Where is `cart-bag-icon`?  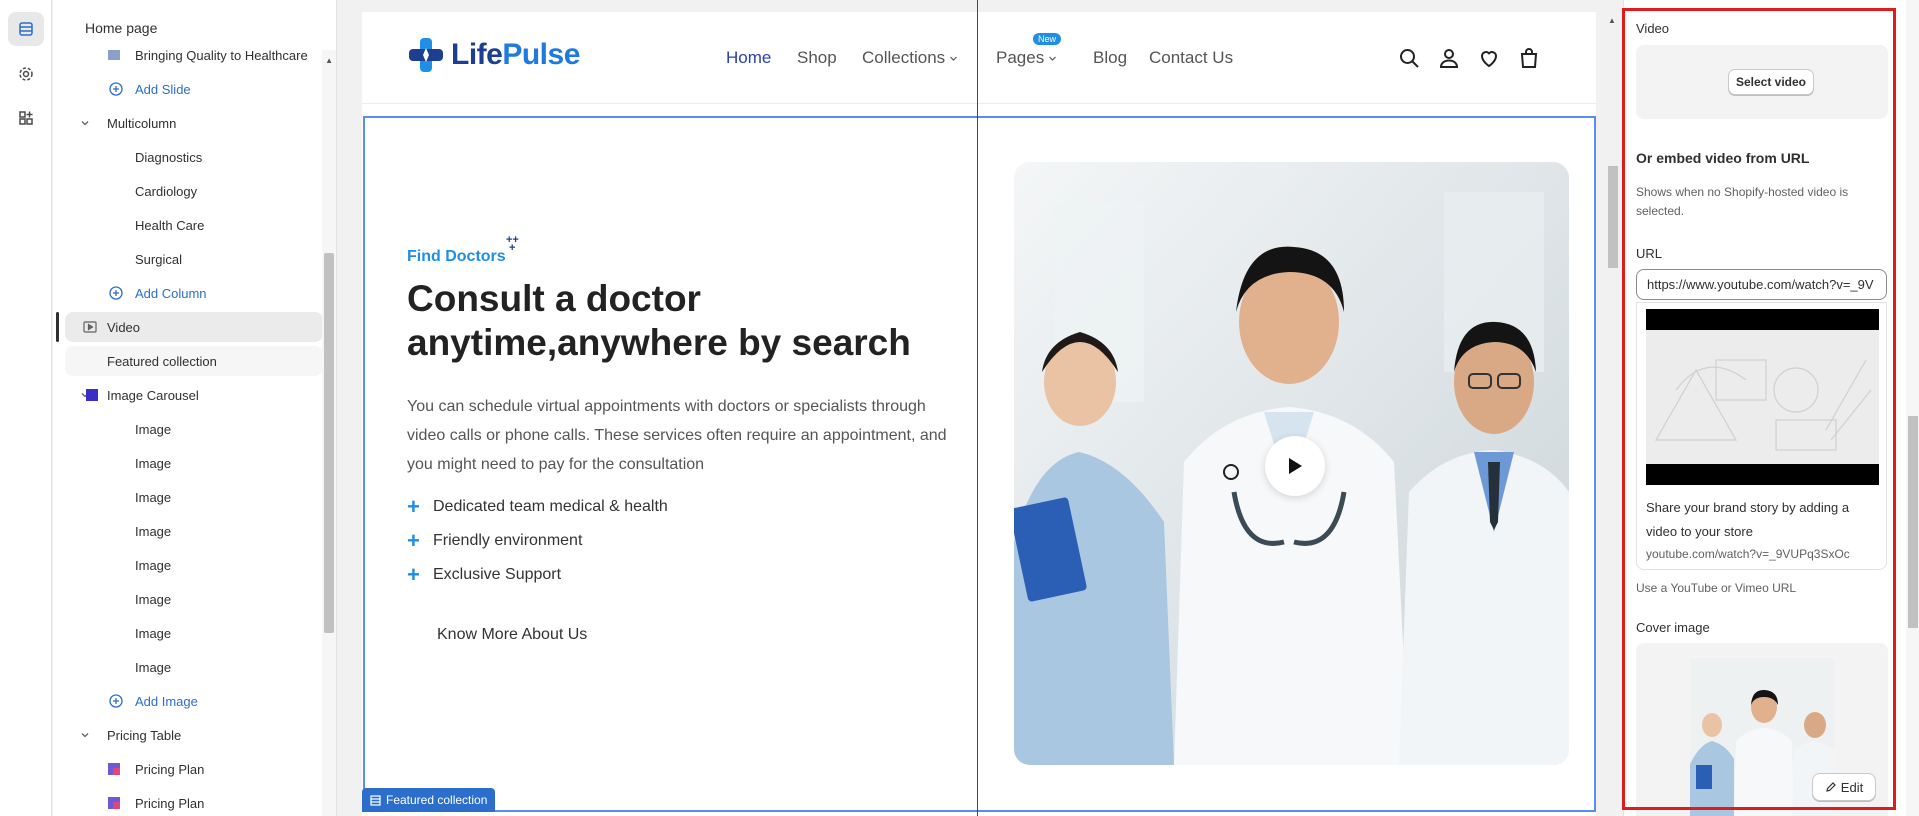 cart-bag-icon is located at coordinates (1529, 58).